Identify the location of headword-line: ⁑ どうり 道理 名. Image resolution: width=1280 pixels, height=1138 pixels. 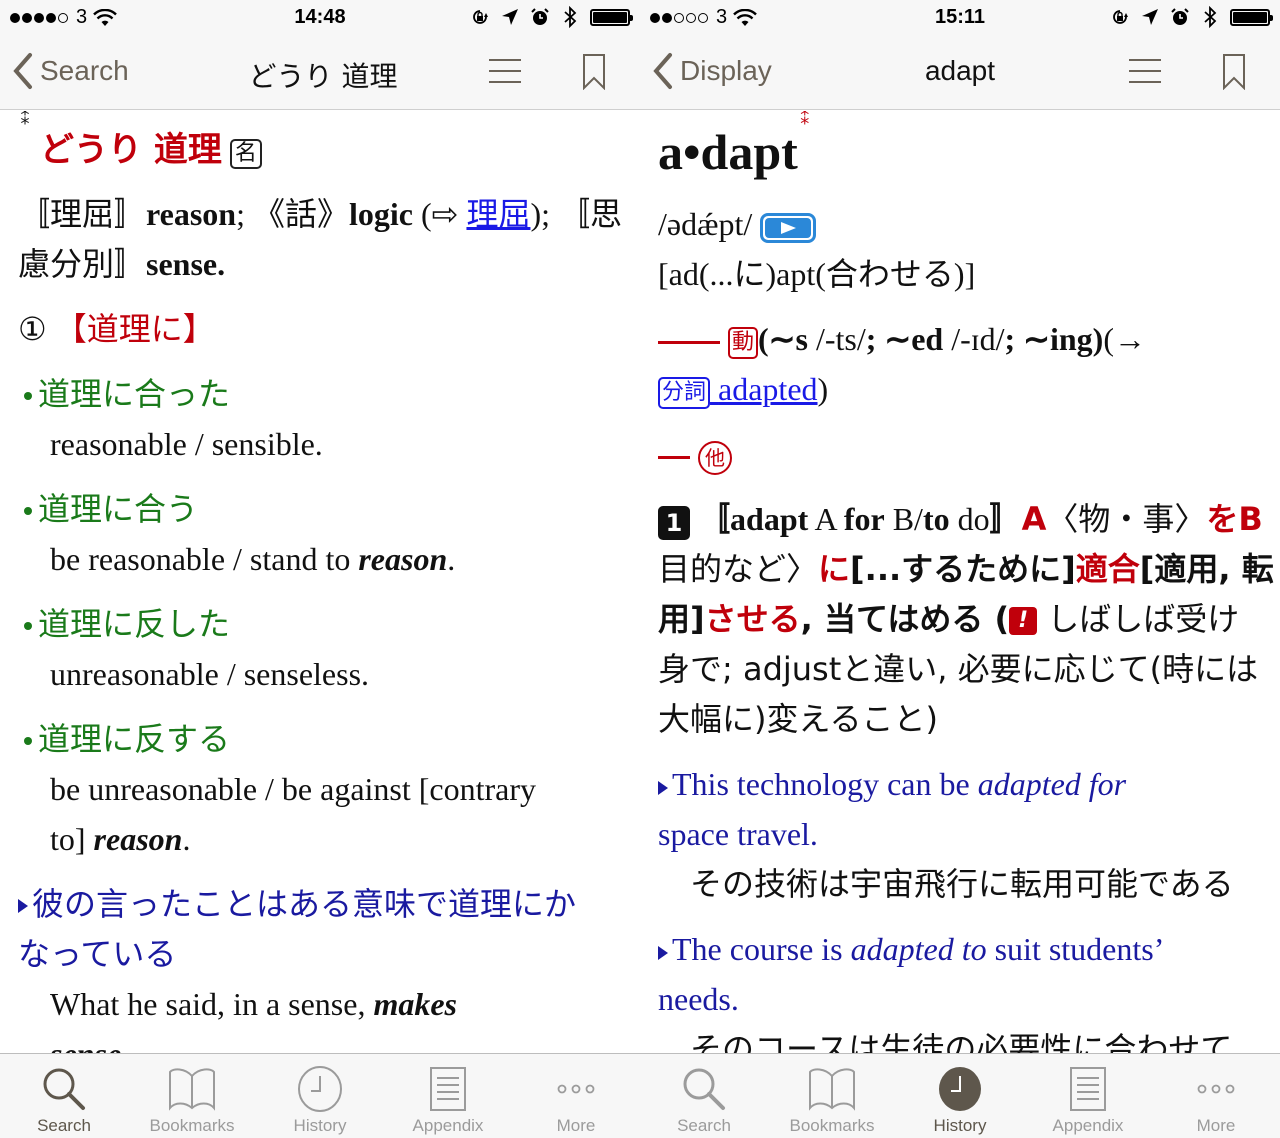
(320, 150).